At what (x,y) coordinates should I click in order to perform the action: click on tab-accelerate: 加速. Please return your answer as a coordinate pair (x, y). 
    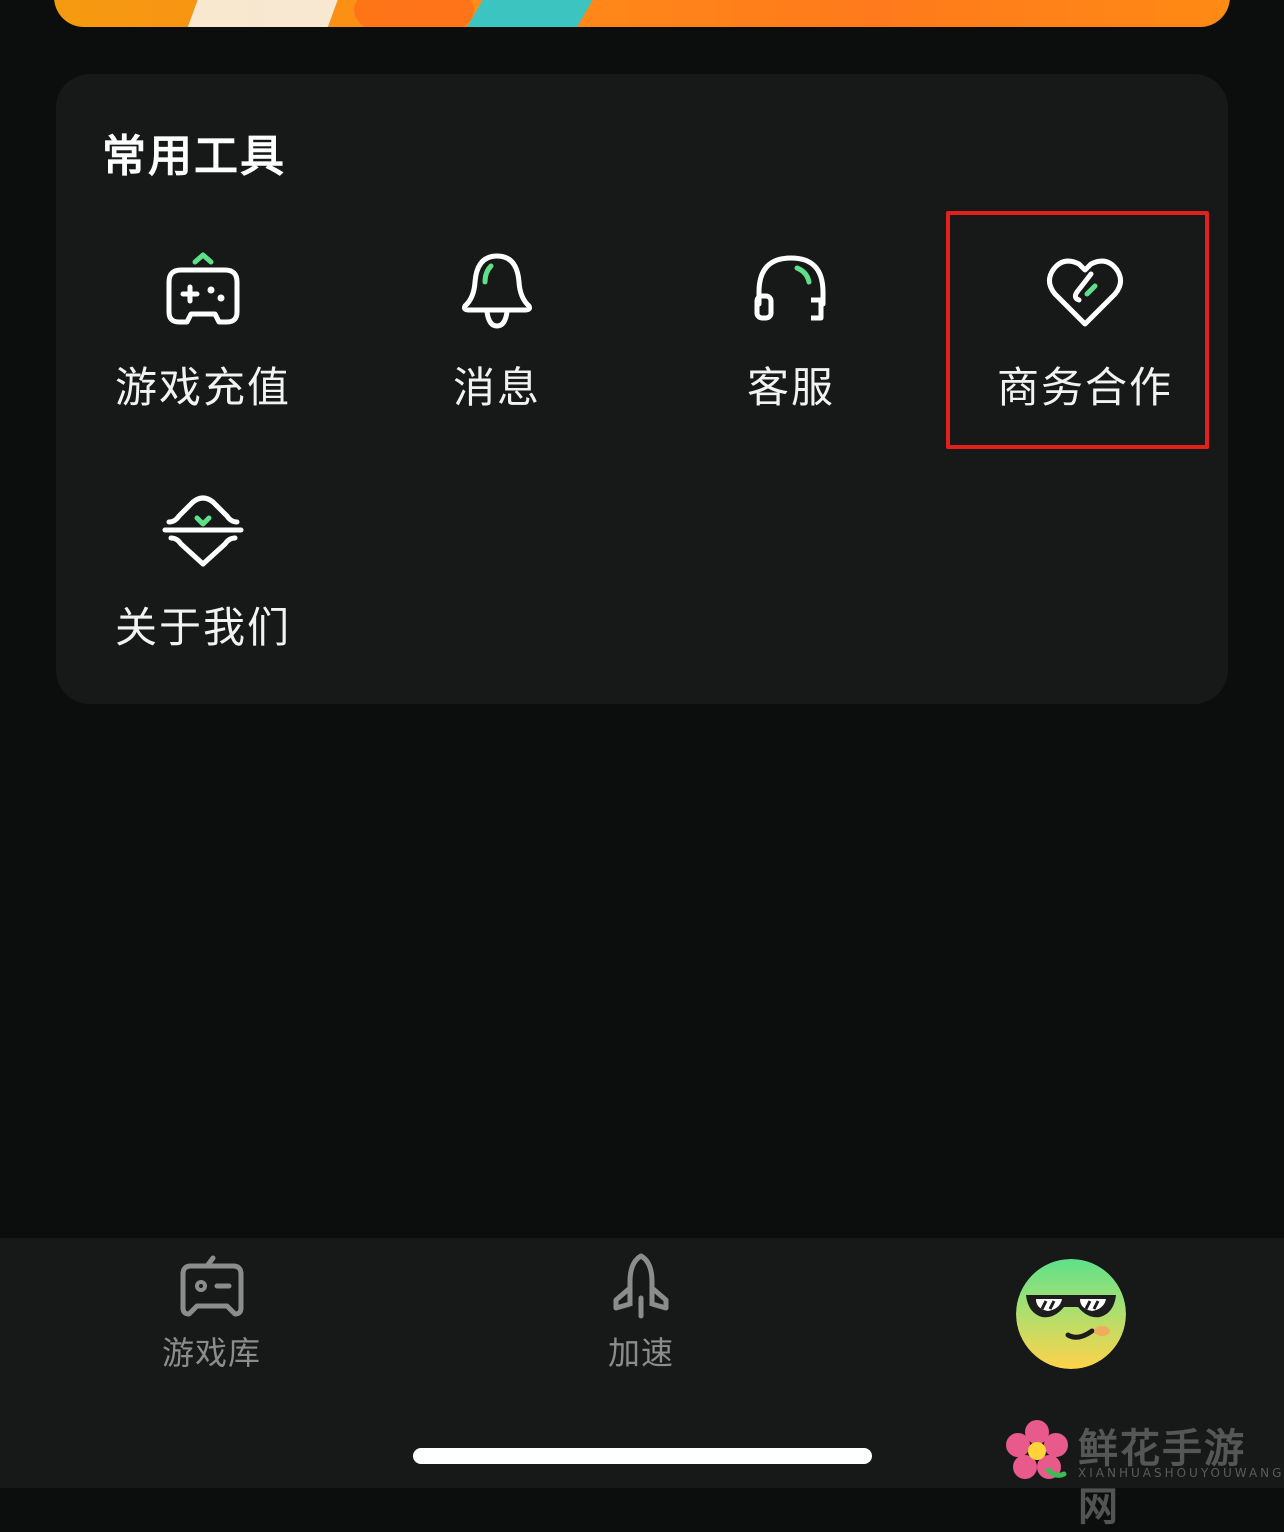
    Looking at the image, I should click on (641, 1313).